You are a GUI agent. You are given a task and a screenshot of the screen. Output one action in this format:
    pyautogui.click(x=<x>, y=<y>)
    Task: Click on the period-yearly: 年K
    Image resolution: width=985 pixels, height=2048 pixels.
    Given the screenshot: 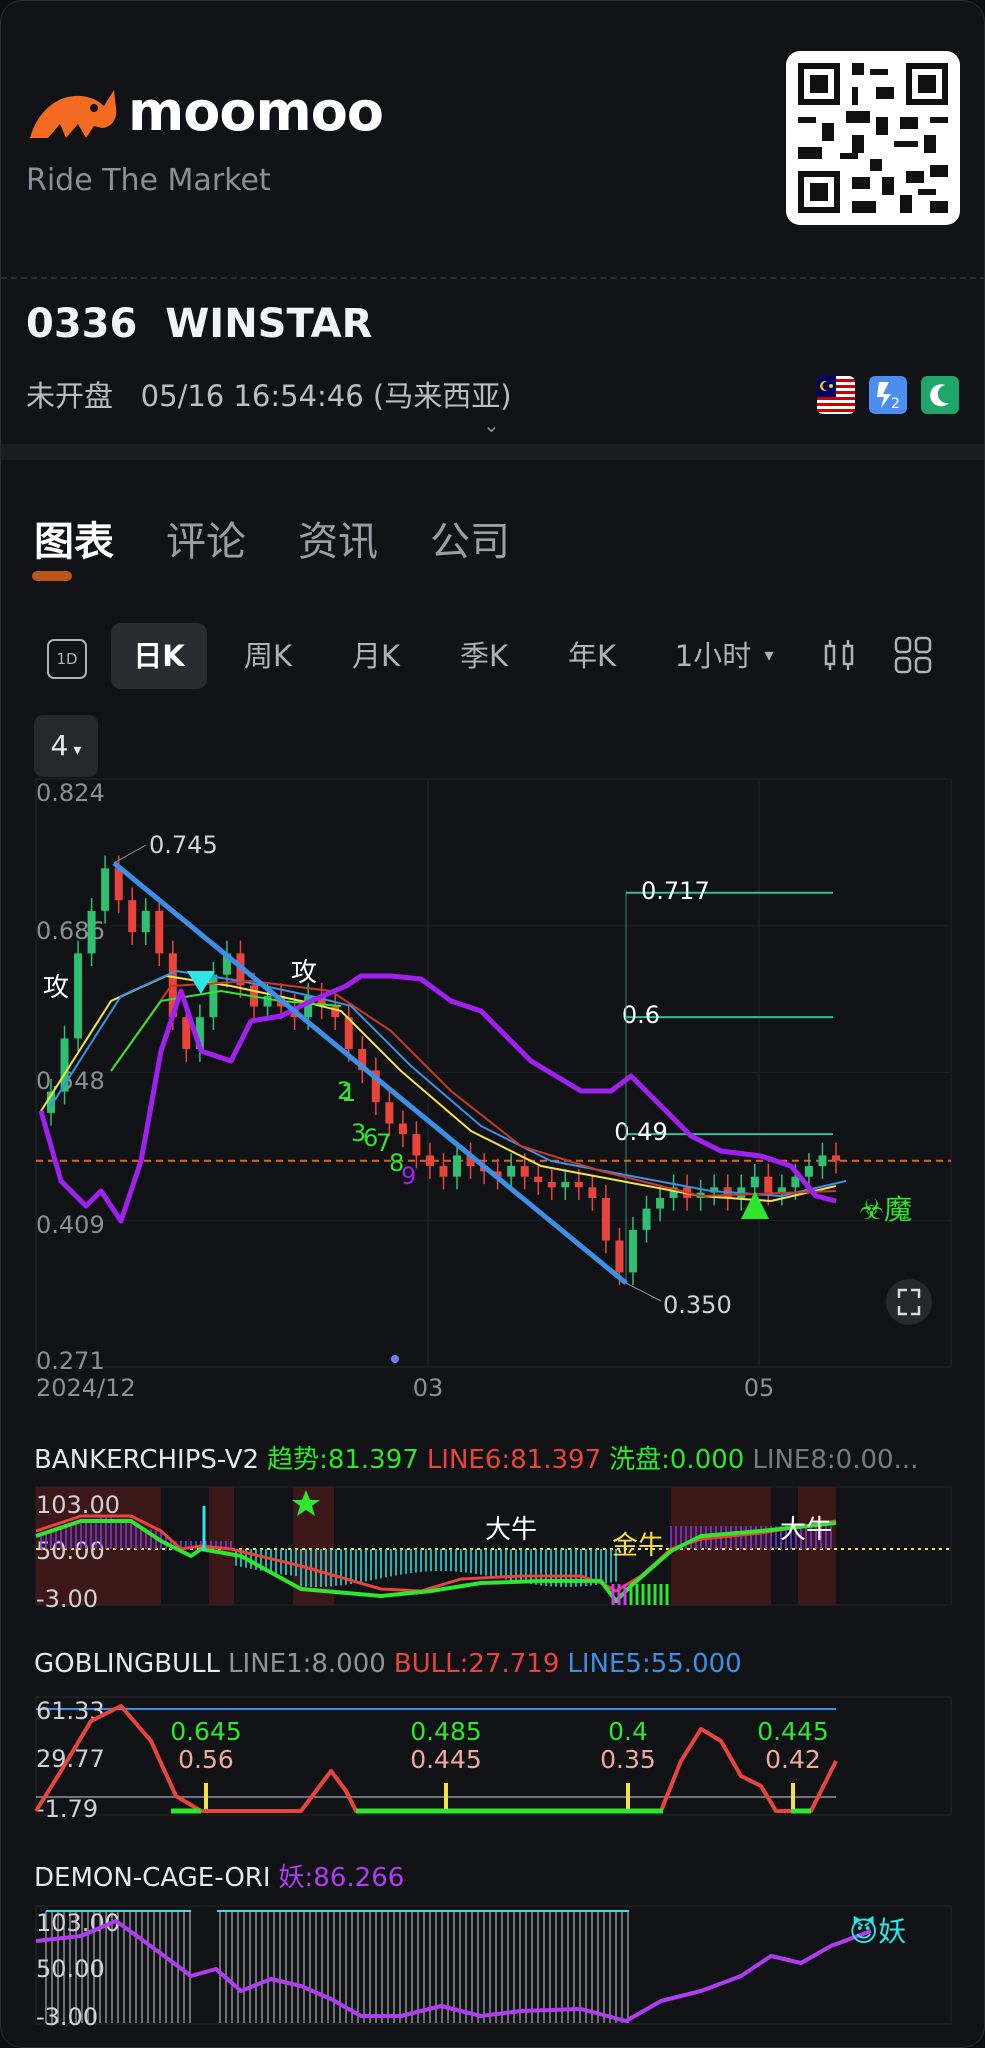 What is the action you would take?
    pyautogui.click(x=592, y=656)
    